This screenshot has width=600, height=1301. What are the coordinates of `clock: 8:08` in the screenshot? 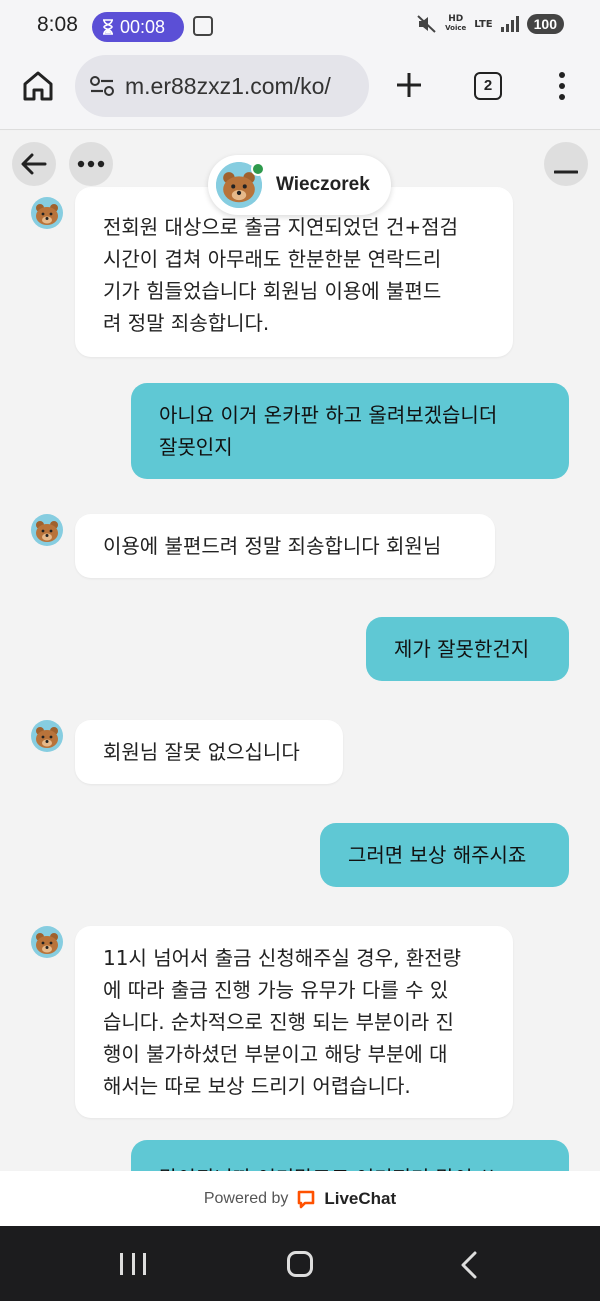 It's located at (57, 24).